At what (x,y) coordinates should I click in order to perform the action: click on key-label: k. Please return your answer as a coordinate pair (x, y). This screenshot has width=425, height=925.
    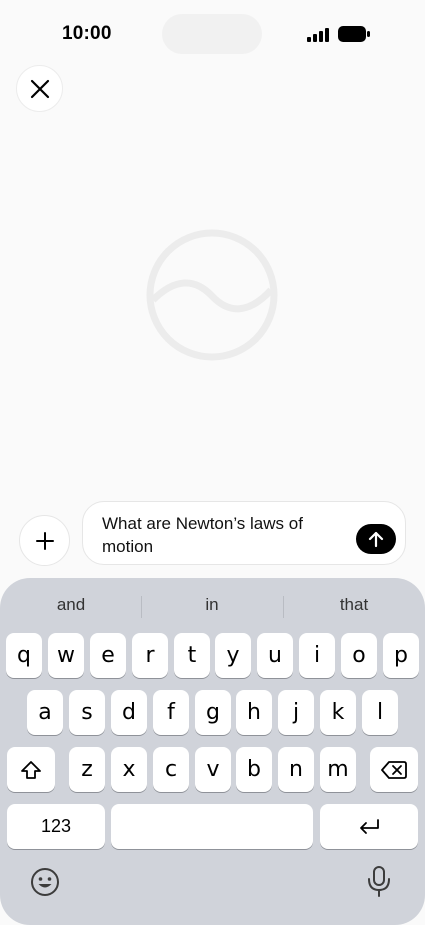
    Looking at the image, I should click on (338, 712).